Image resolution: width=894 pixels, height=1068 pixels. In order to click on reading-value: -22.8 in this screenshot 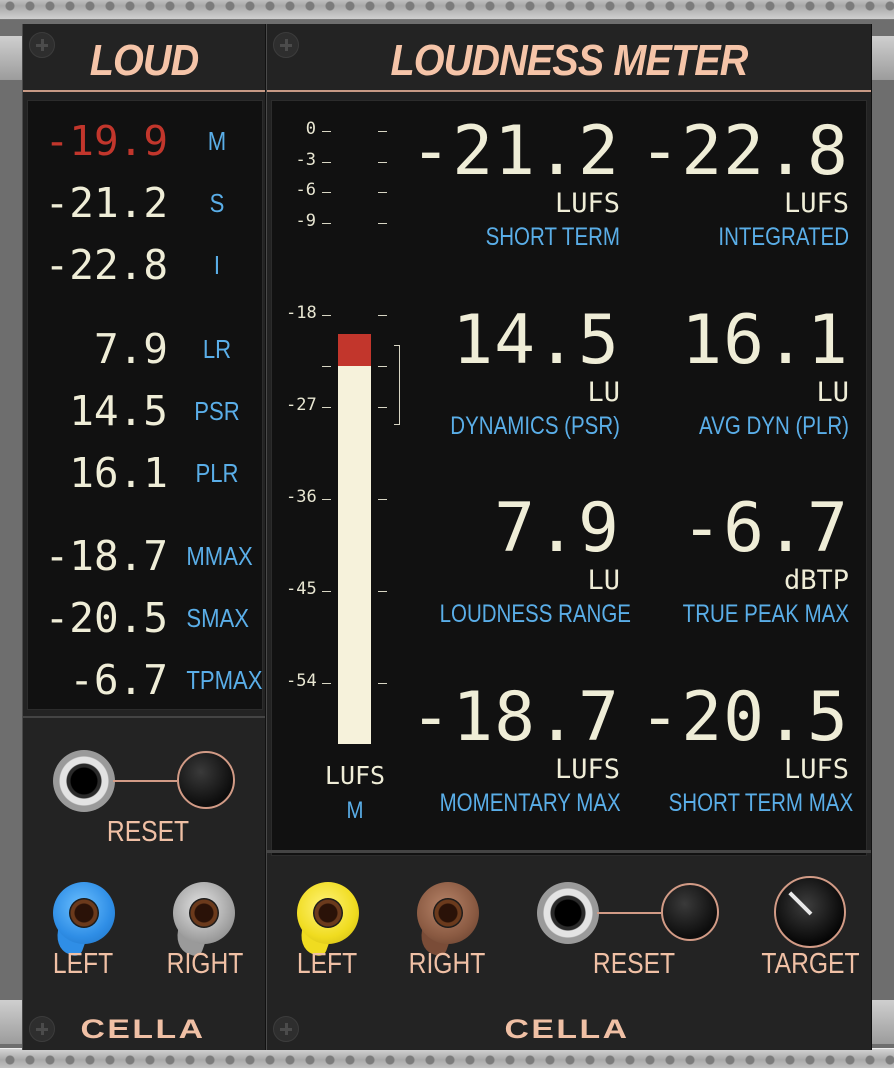, I will do `click(106, 265)`.